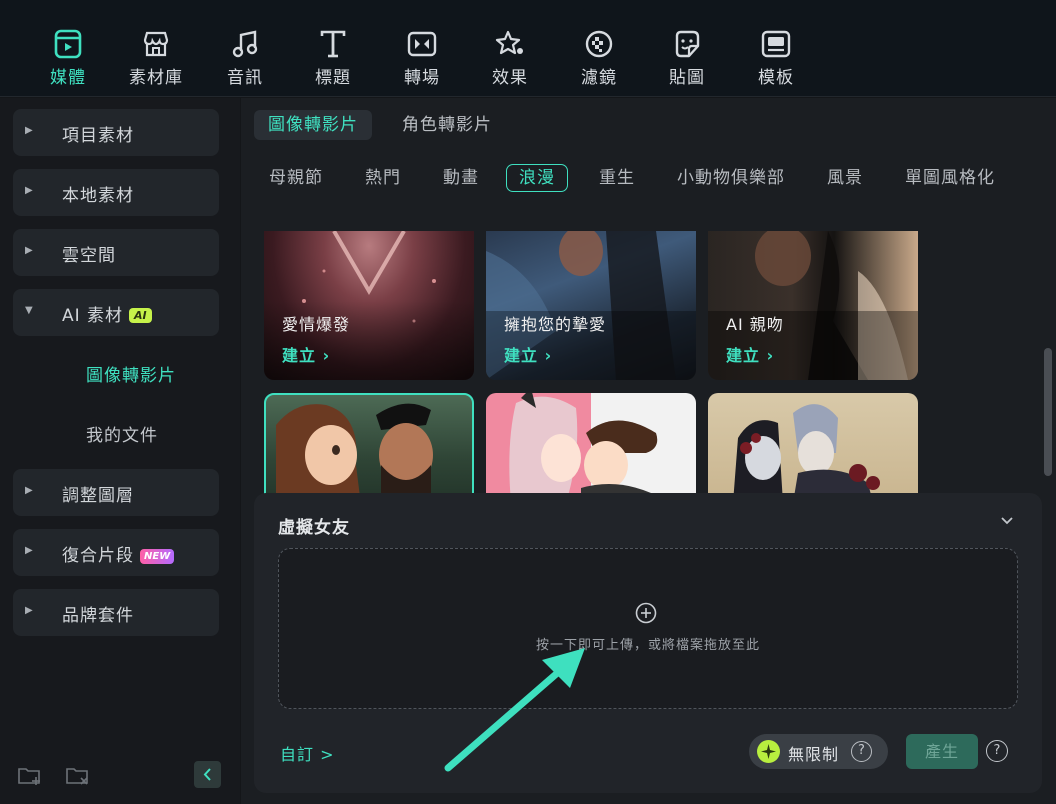  I want to click on panel-title: 虛擬女友, so click(314, 528).